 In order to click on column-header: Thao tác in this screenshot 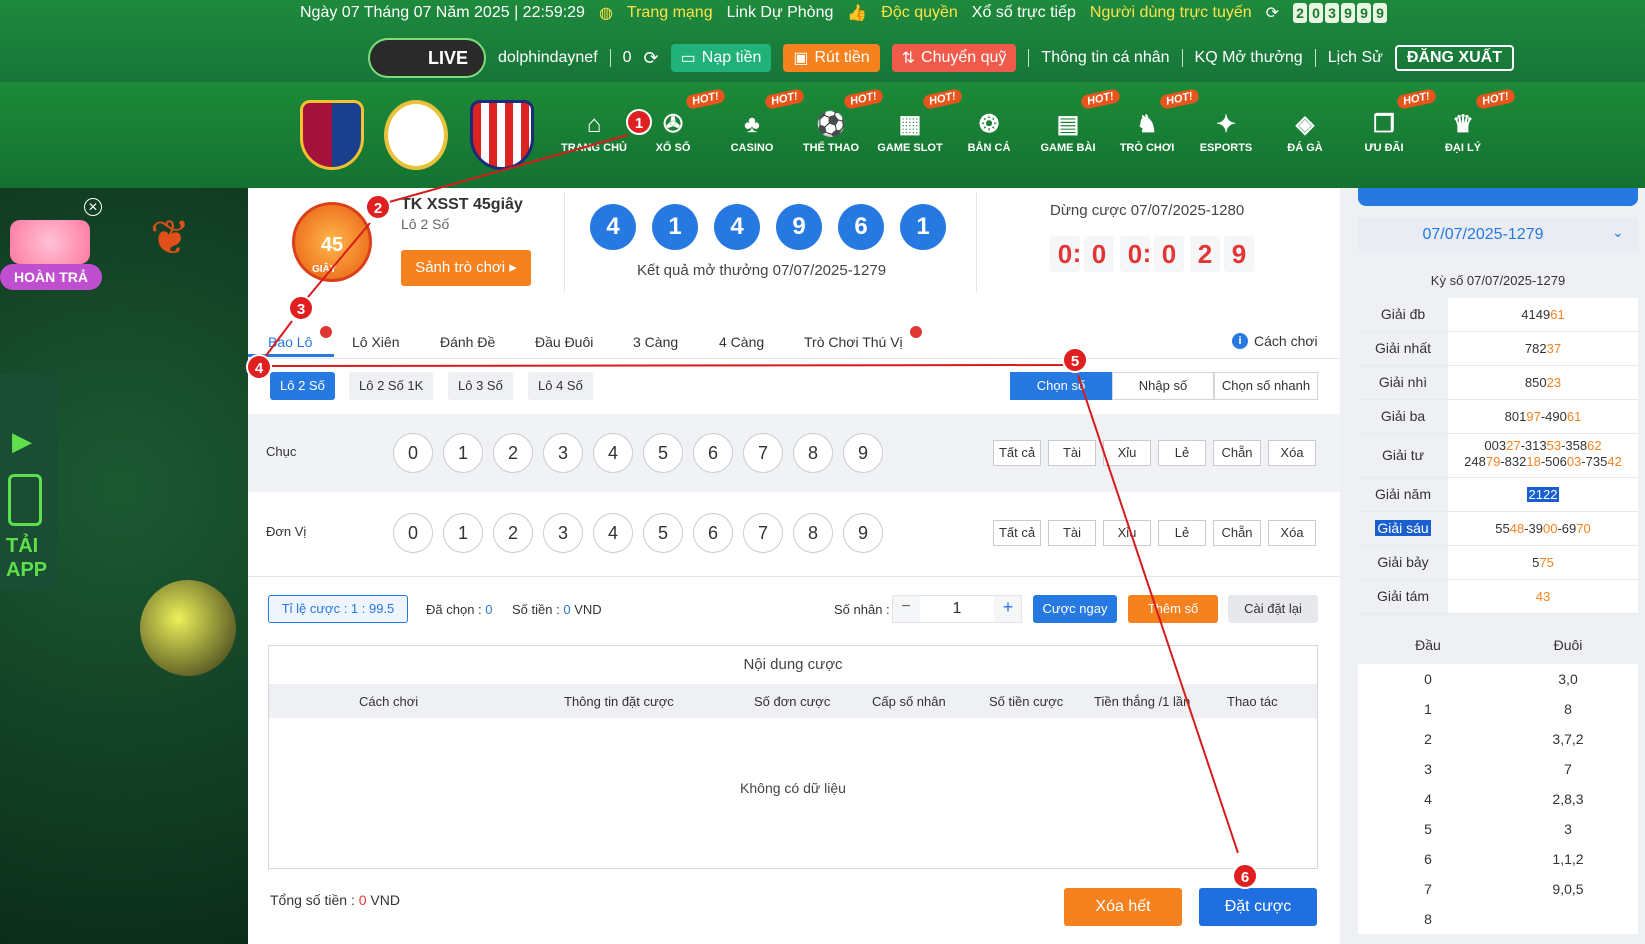, I will do `click(1252, 701)`.